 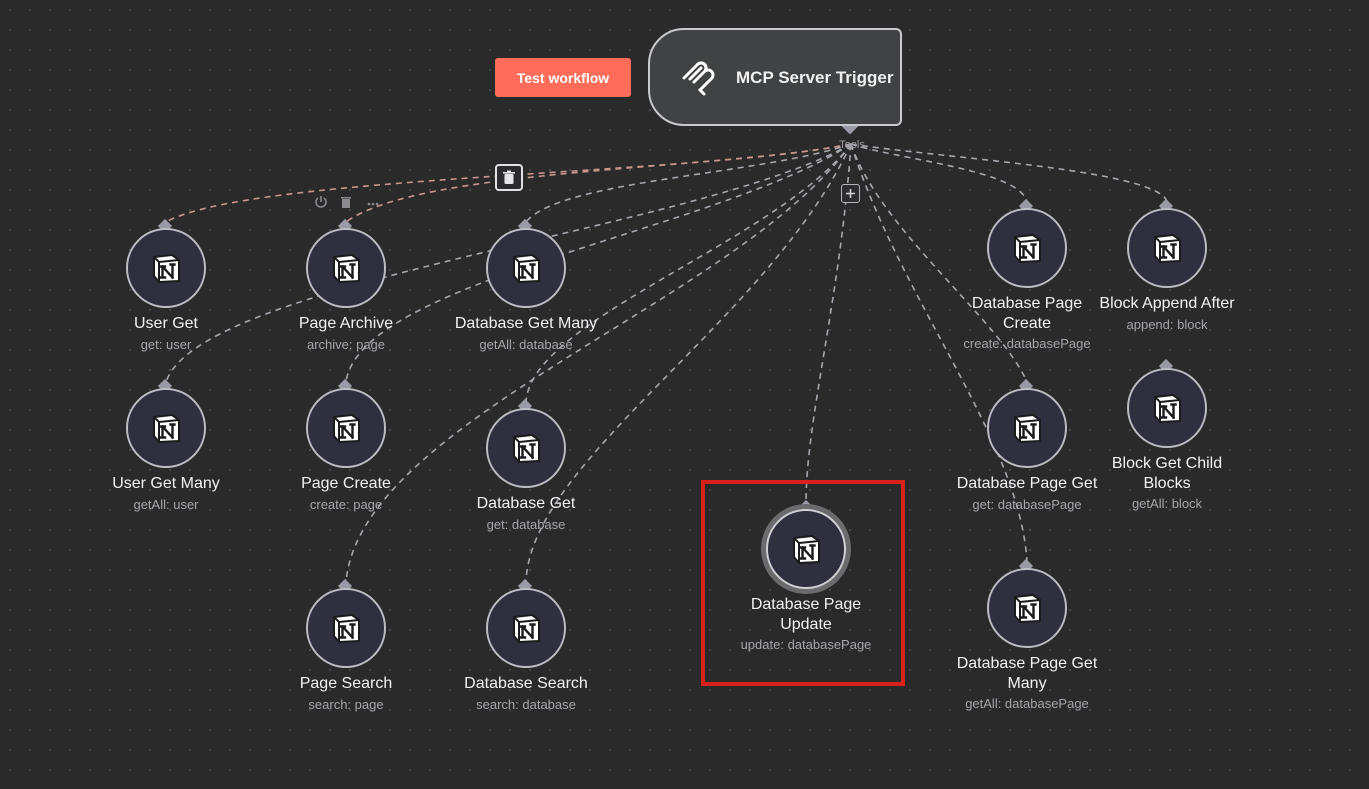 I want to click on node-user-get-many: User Get Many getAll: user, so click(x=166, y=450).